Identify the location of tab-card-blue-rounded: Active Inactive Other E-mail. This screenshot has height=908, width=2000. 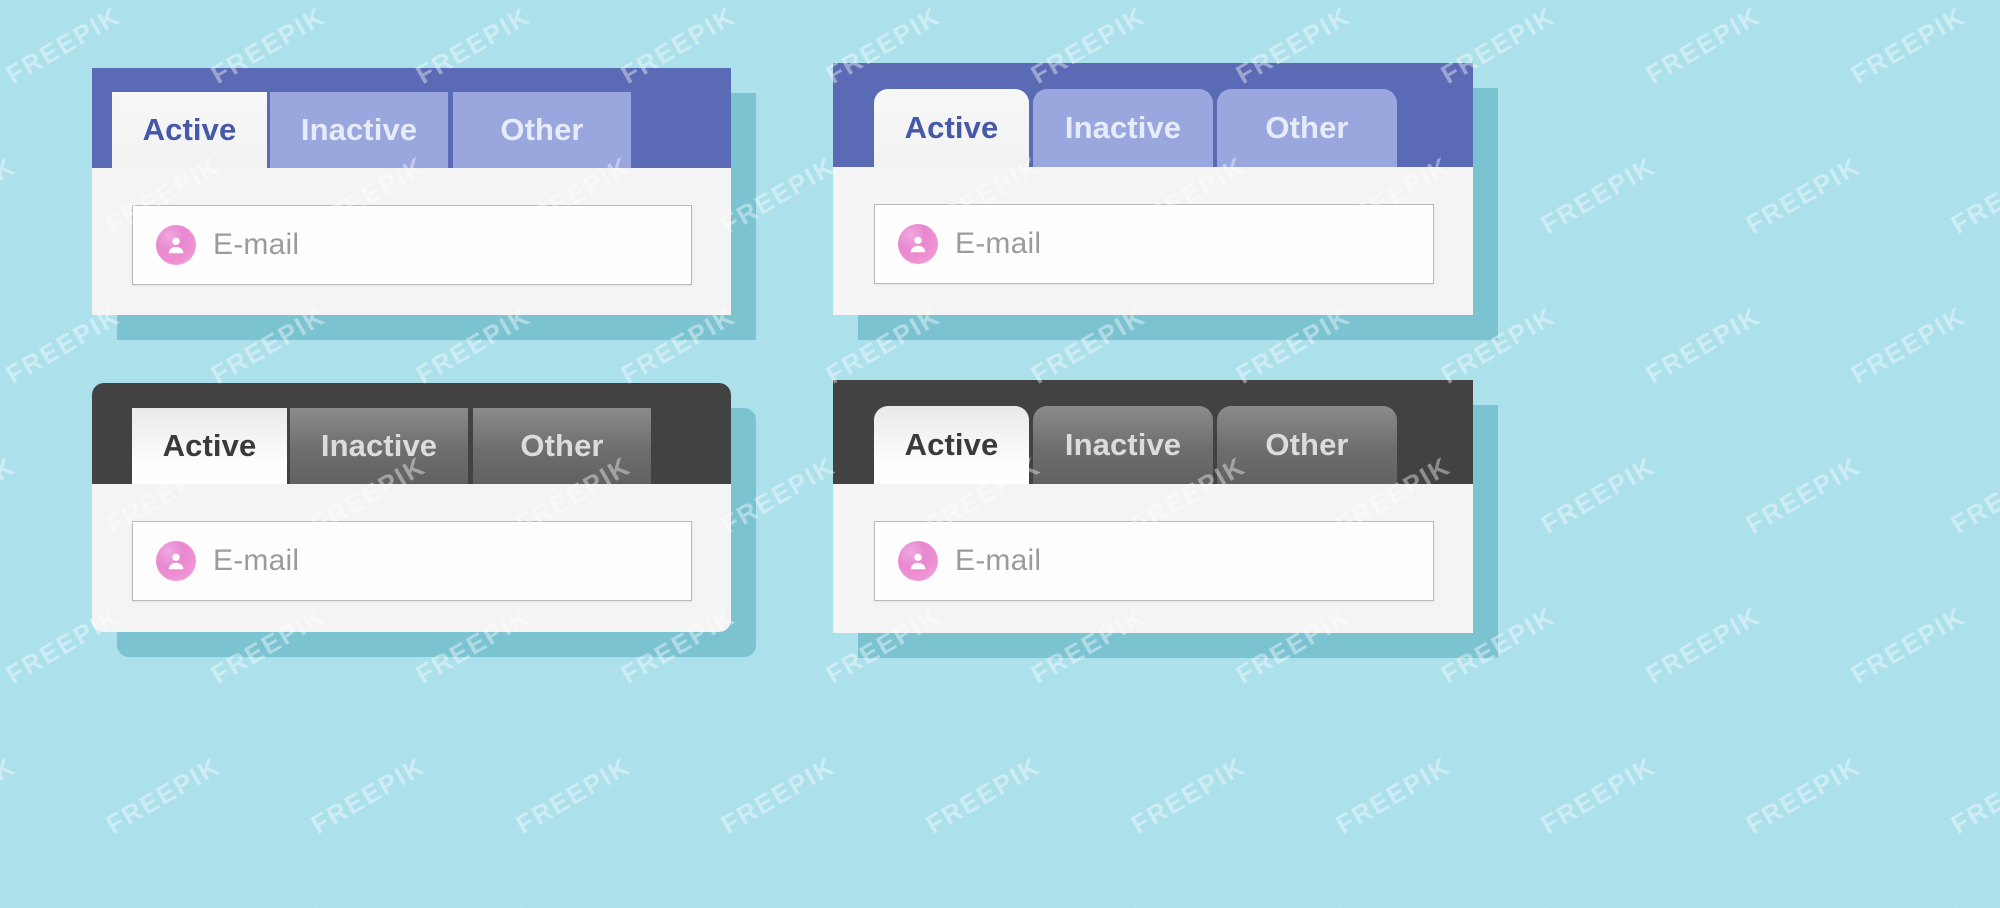
(1165, 201).